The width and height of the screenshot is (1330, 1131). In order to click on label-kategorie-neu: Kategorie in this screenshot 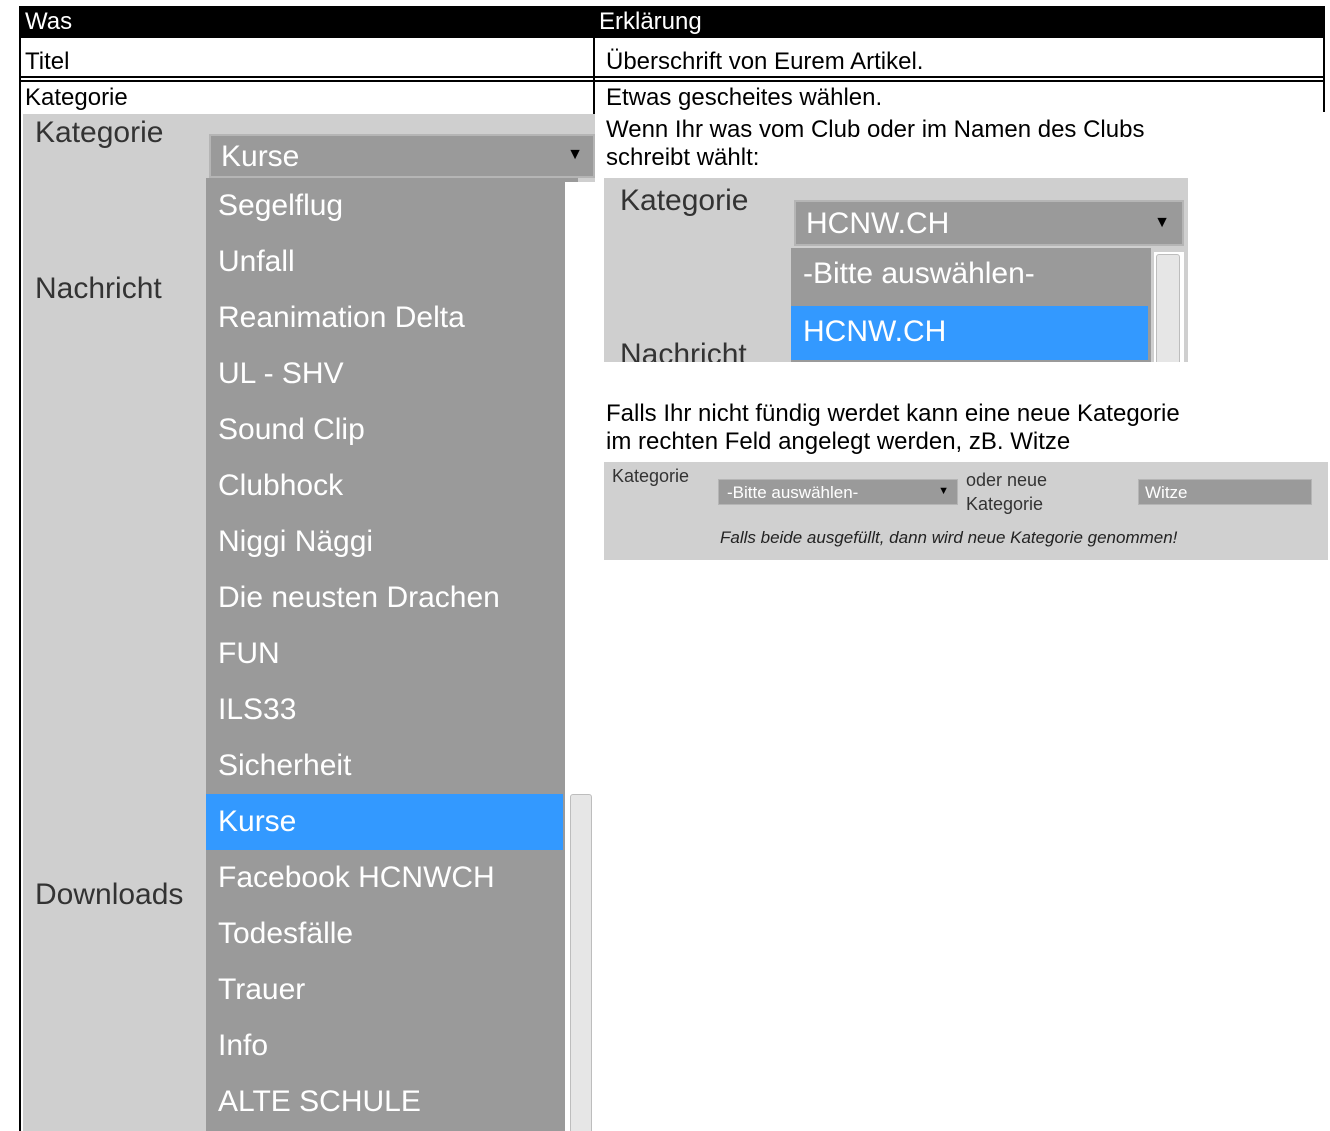, I will do `click(1005, 504)`.